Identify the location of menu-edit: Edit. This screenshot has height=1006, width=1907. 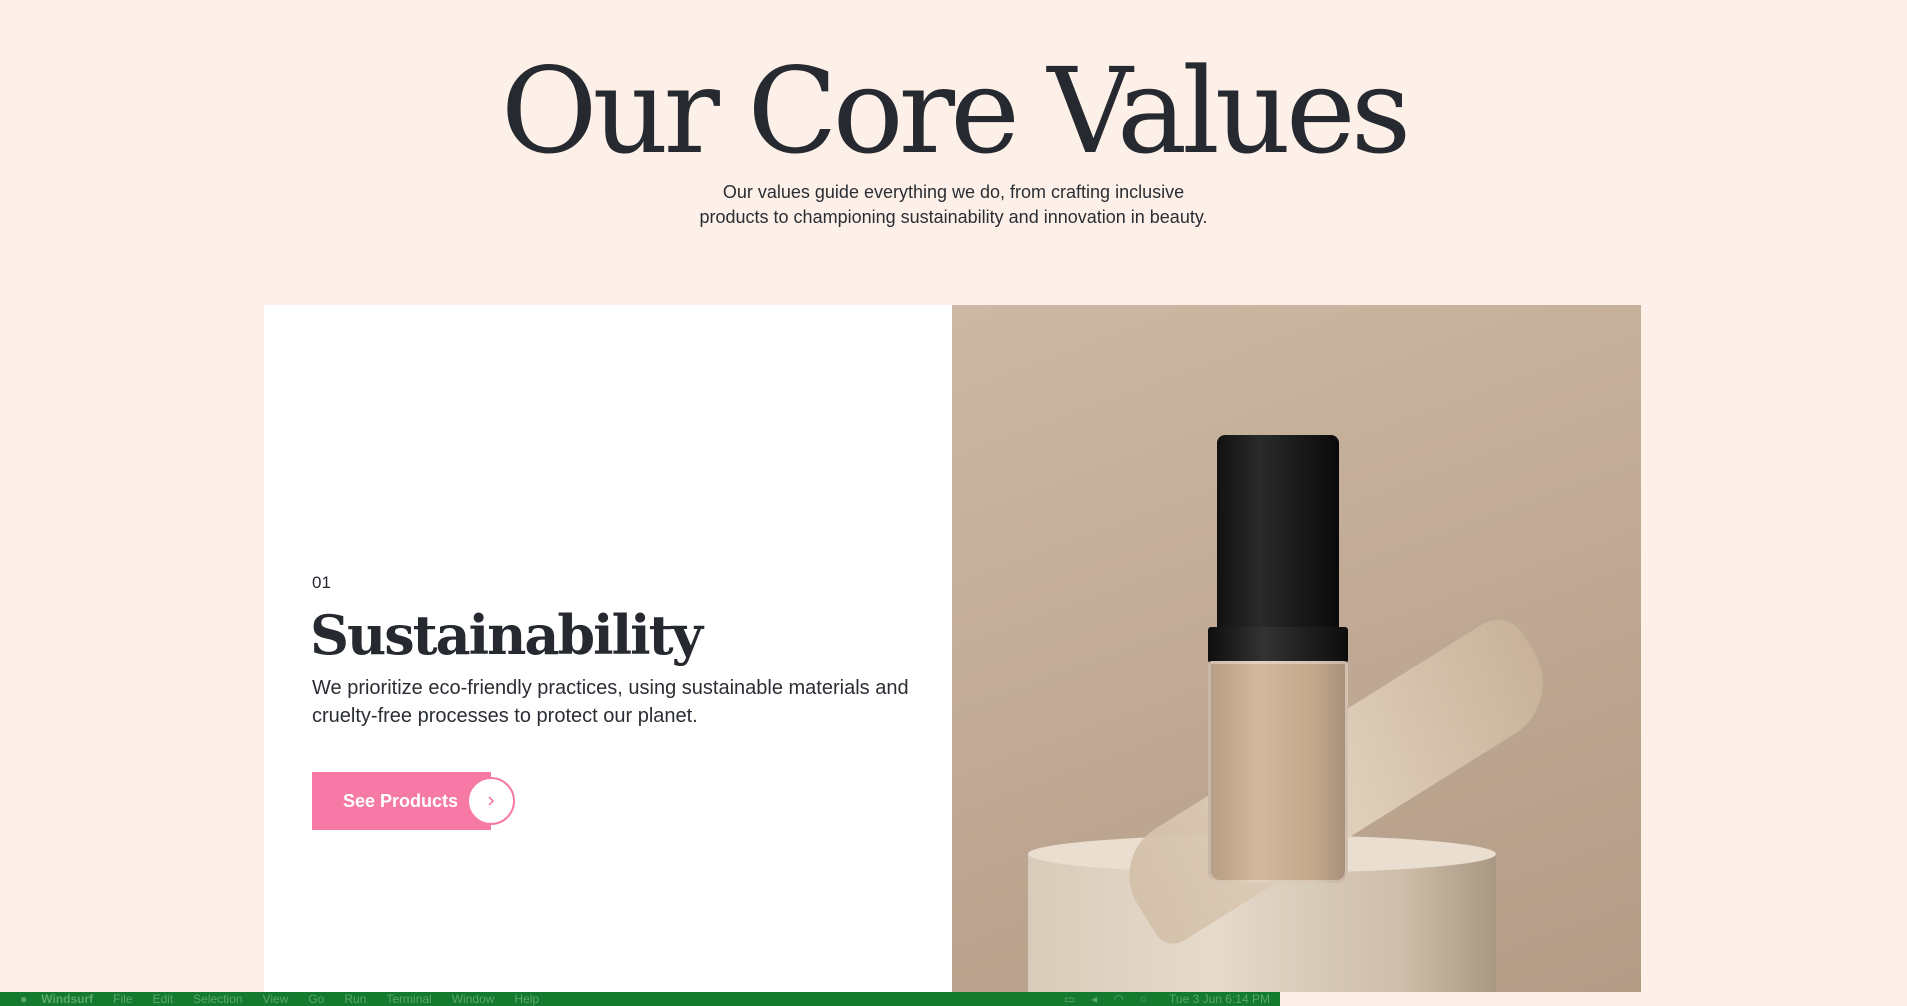
(162, 999).